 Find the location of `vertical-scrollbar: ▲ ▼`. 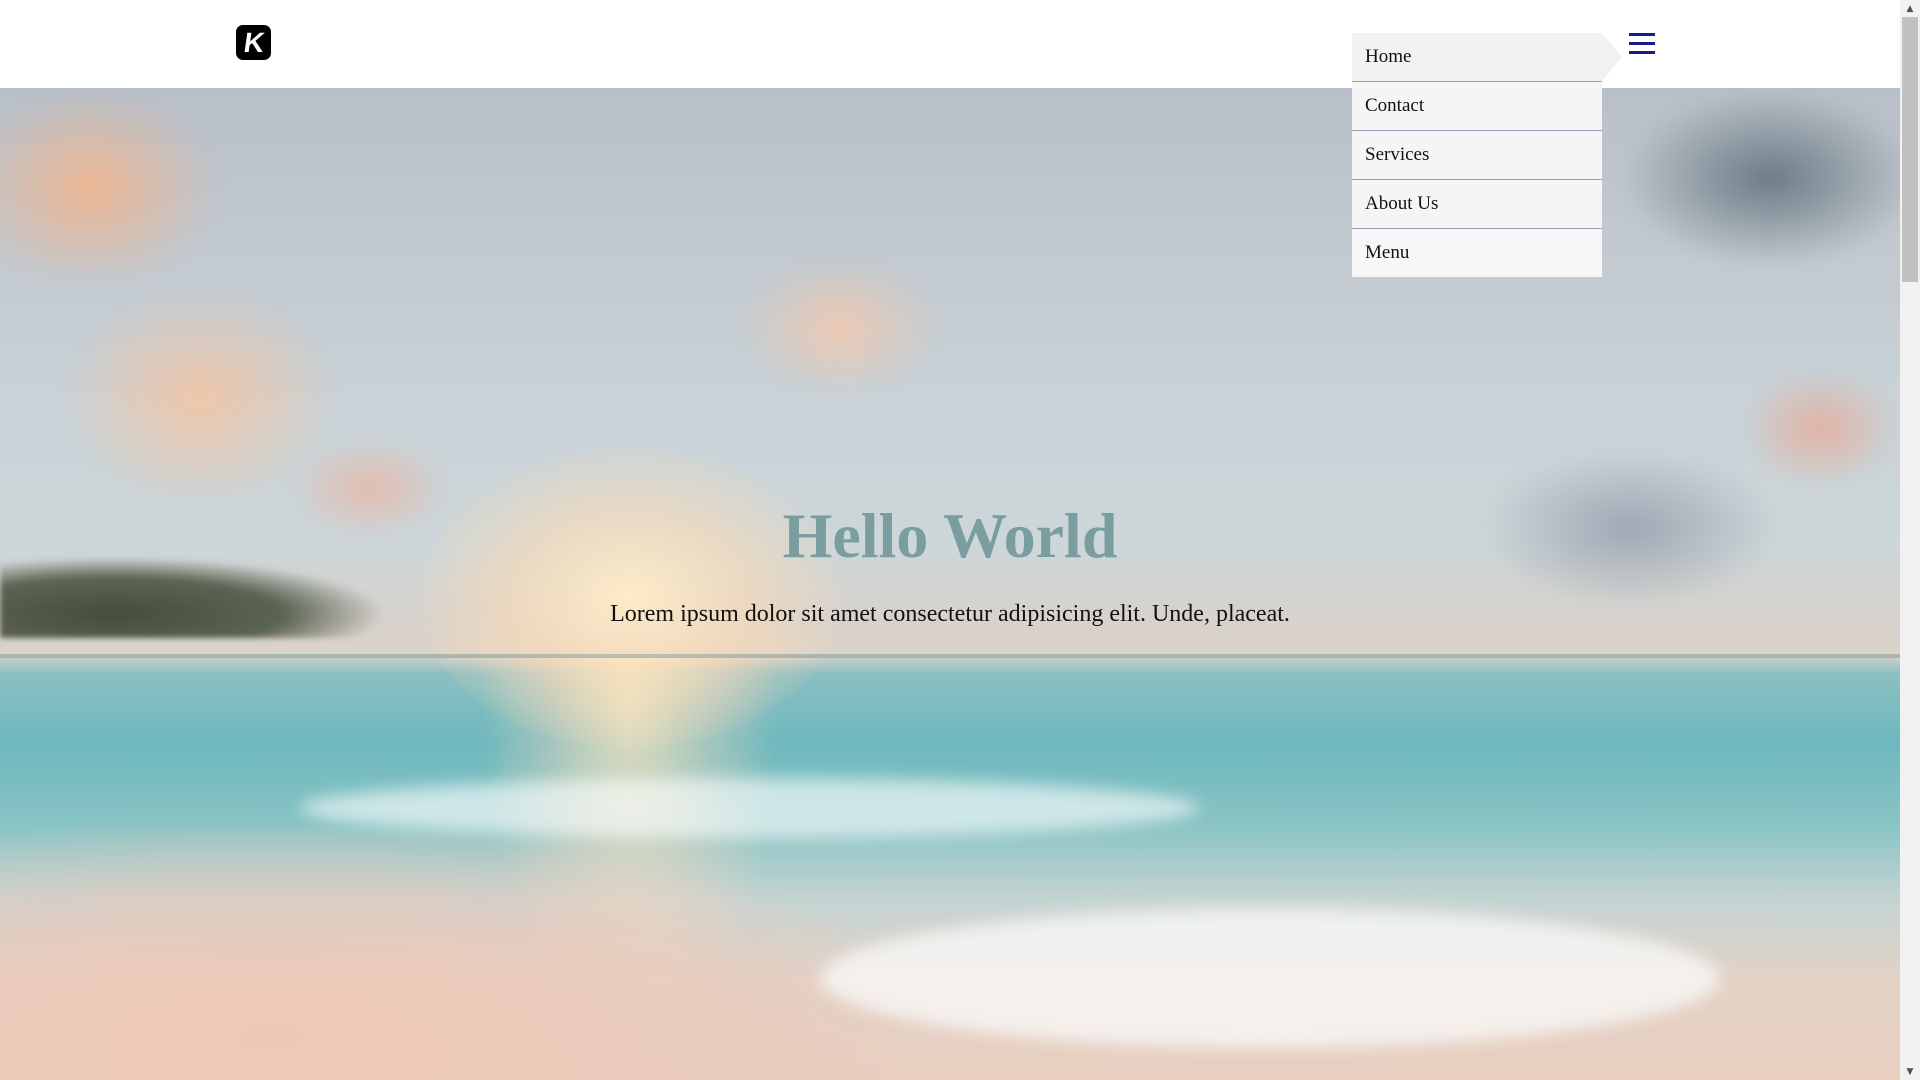

vertical-scrollbar: ▲ ▼ is located at coordinates (1910, 540).